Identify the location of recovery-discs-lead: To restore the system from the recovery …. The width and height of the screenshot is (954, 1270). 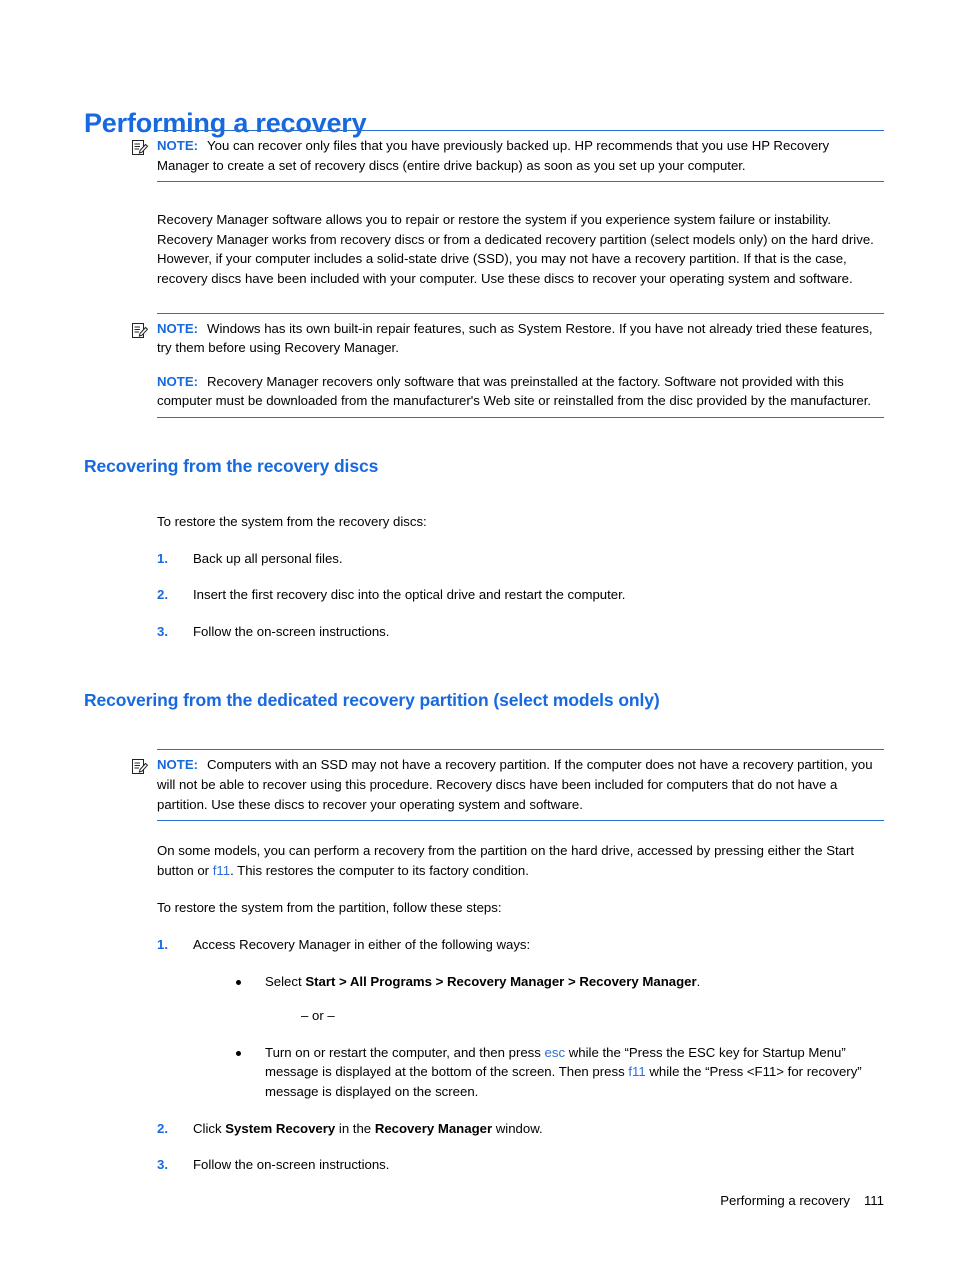
(292, 521).